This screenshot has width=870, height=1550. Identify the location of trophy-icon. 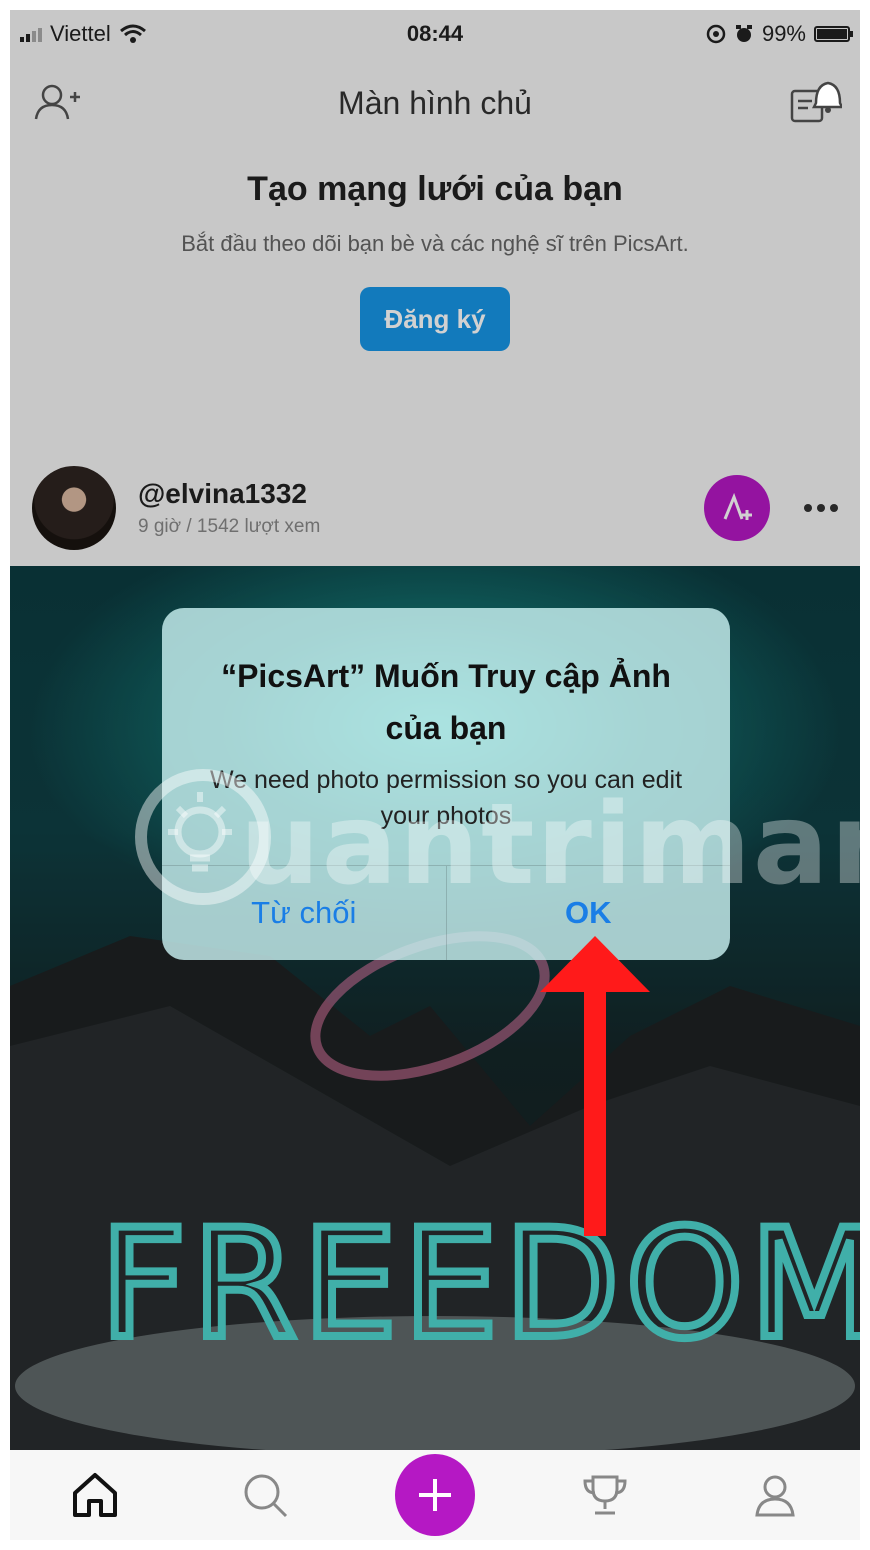
(605, 1495).